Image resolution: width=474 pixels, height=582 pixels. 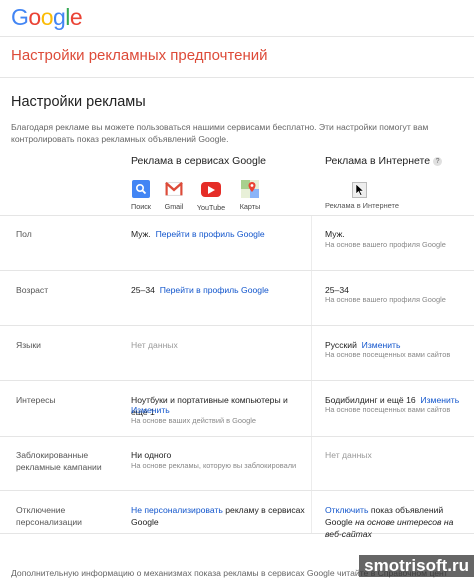 What do you see at coordinates (59, 461) in the screenshot?
I see `row-label-blocked: Заблокированные рекламные кампании` at bounding box center [59, 461].